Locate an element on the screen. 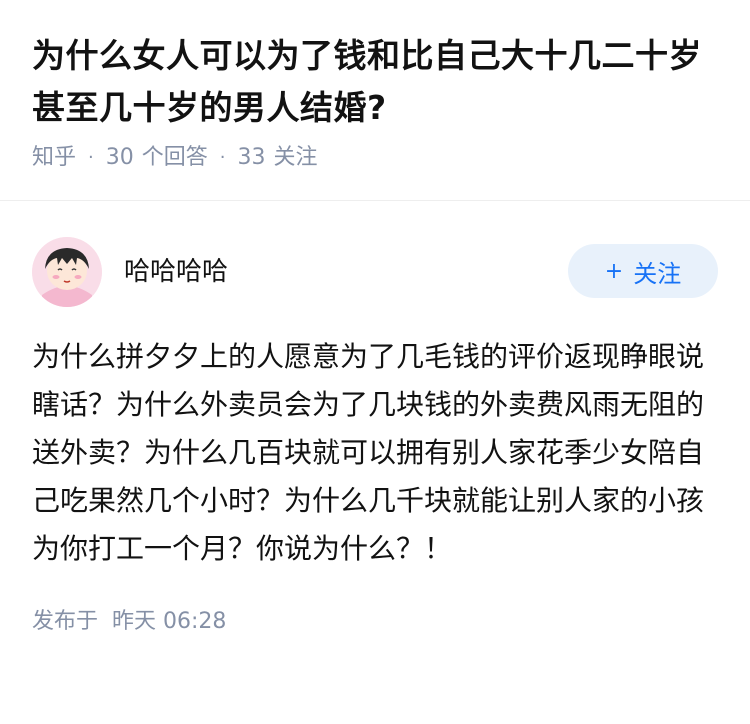 This screenshot has height=724, width=750. cartoon-girl-avatar-icon is located at coordinates (67, 272).